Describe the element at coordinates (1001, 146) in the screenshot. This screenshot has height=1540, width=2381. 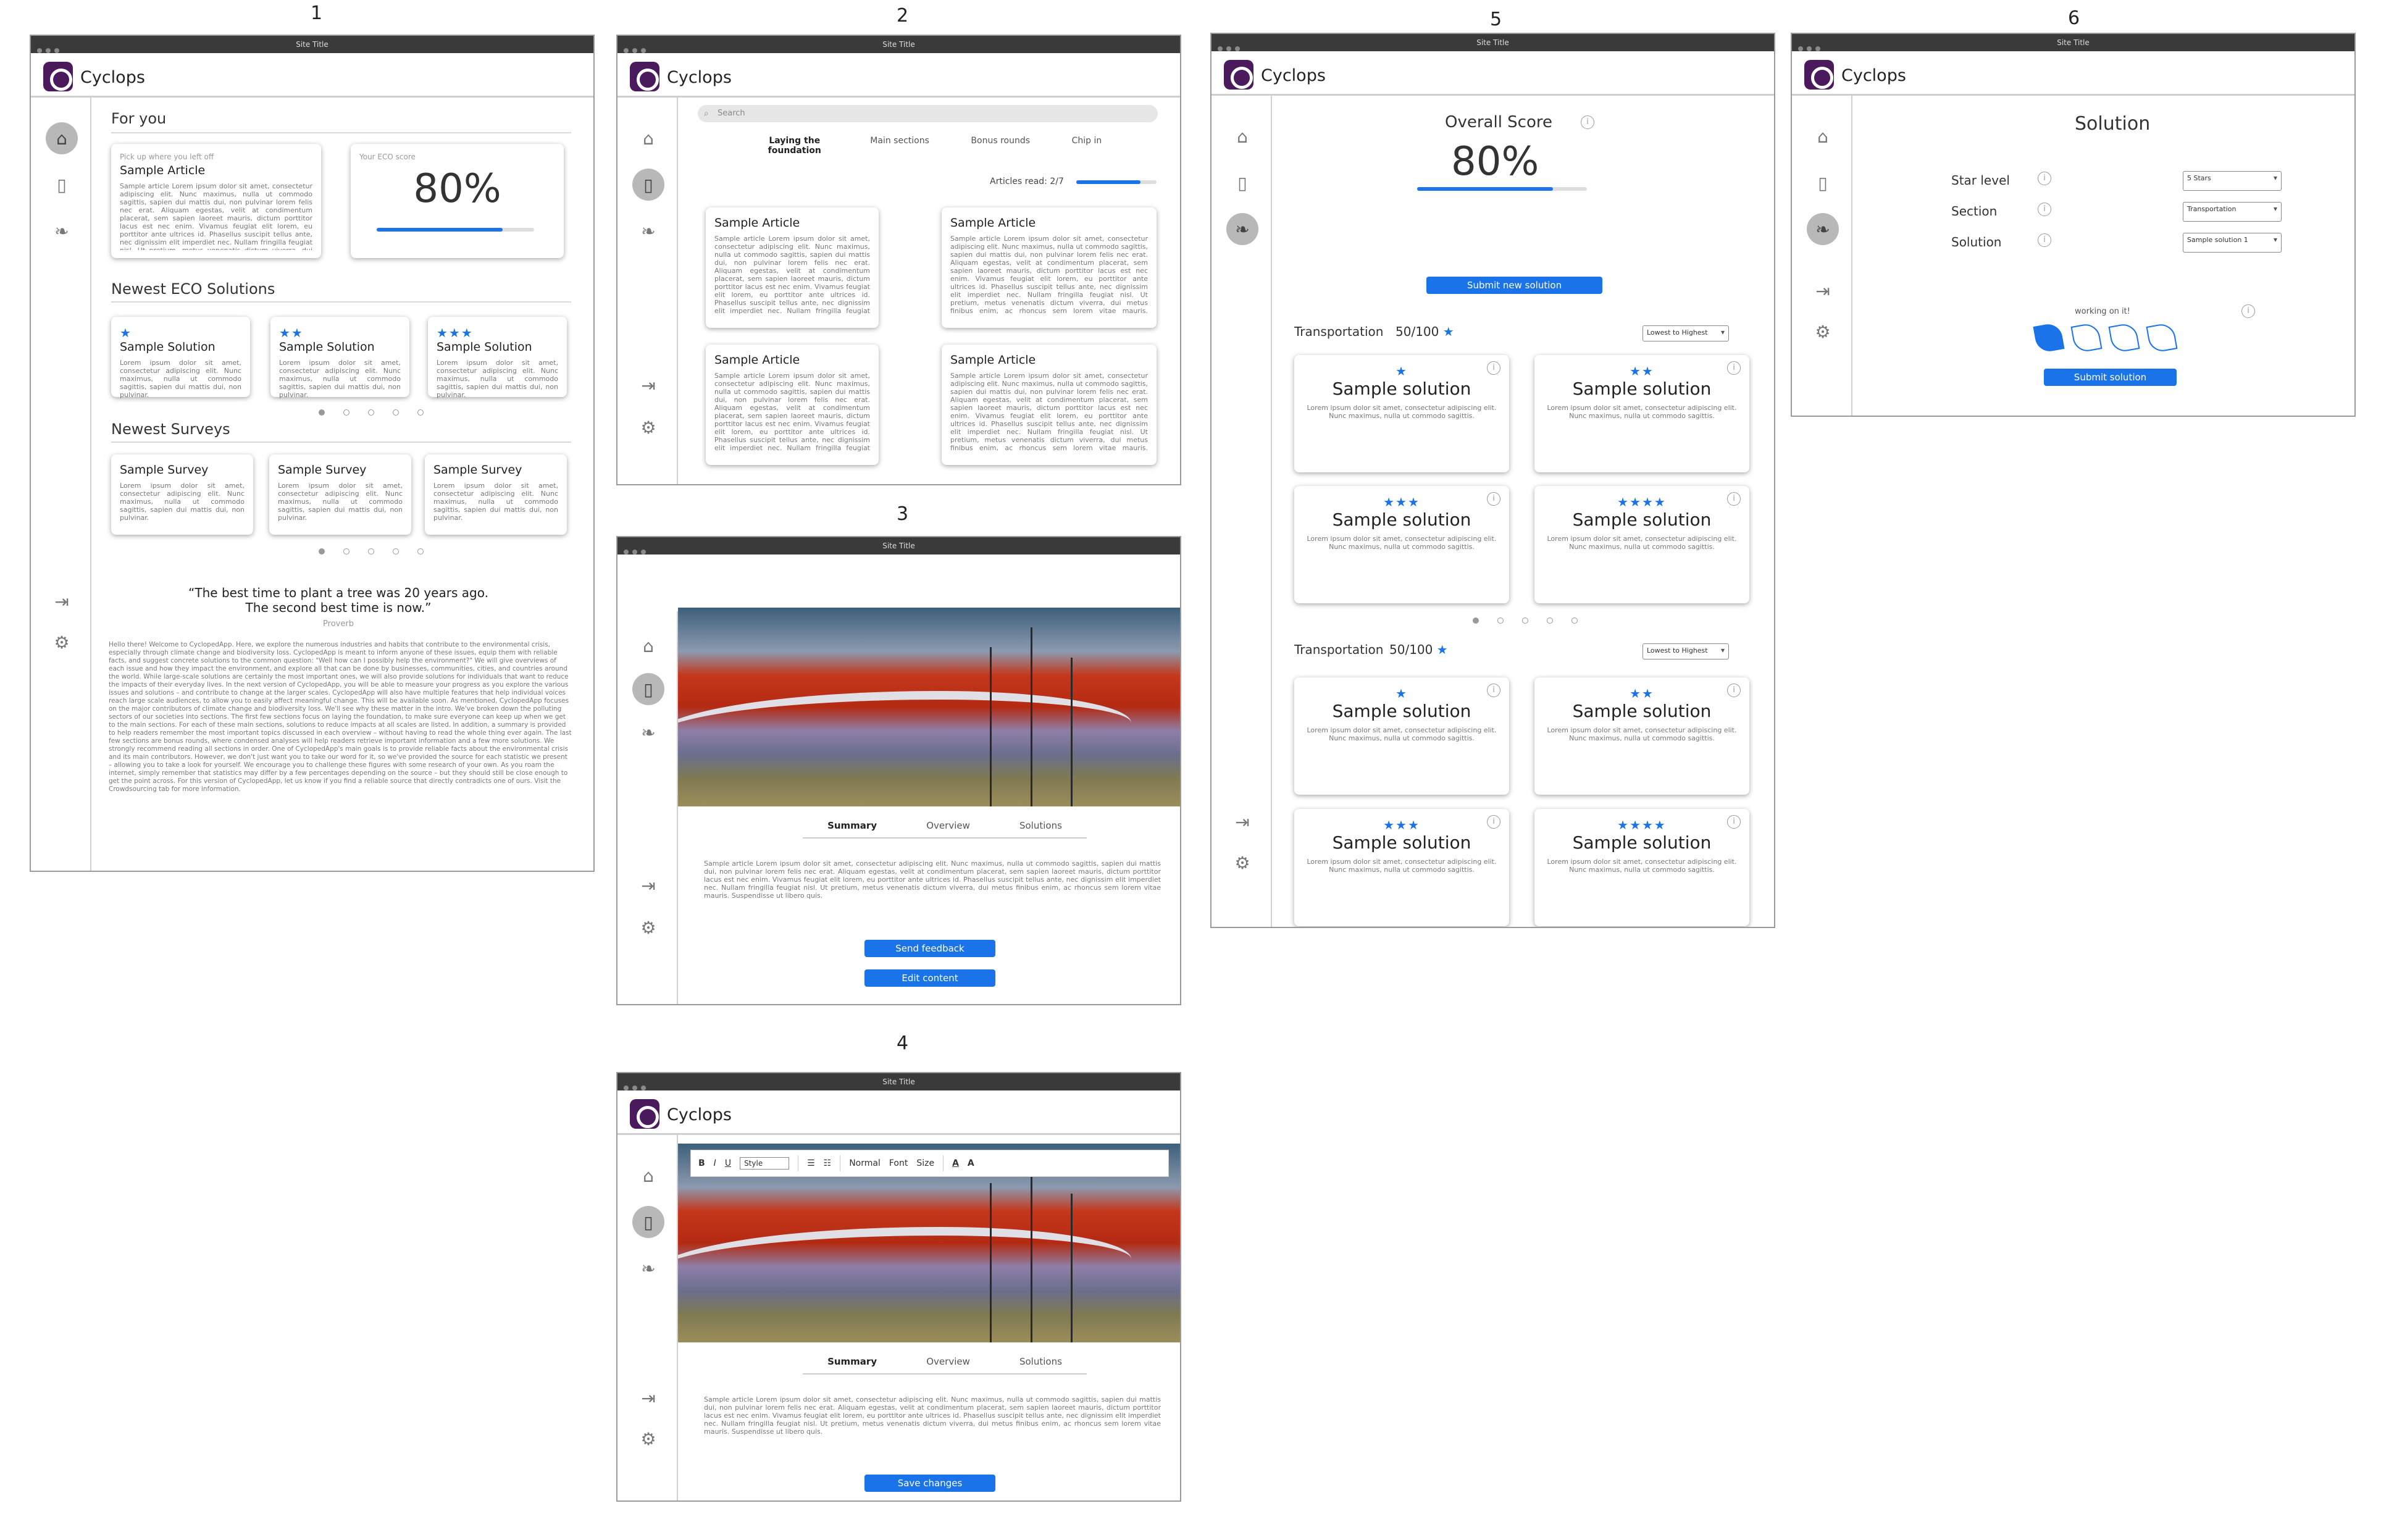
I see `tab-bonus-rounds: Bonus rounds` at that location.